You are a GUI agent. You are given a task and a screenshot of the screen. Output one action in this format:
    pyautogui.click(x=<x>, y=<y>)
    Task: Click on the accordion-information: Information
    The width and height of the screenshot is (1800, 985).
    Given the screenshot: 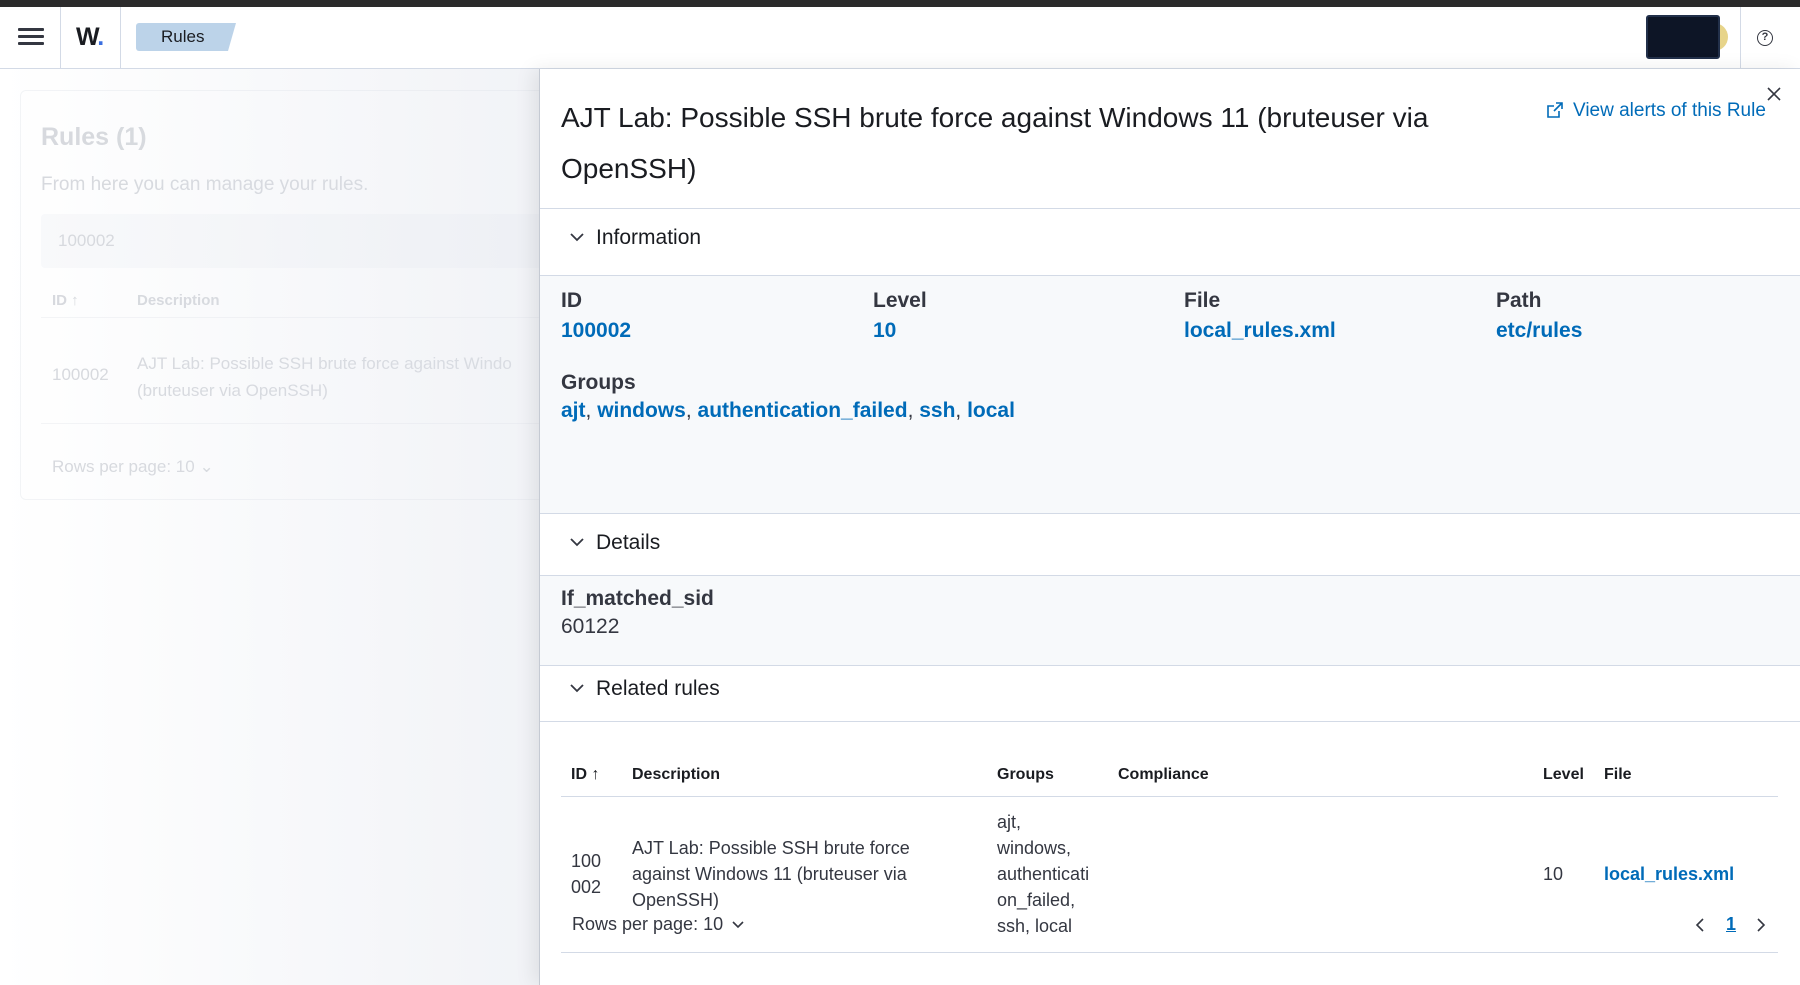 What is the action you would take?
    pyautogui.click(x=634, y=238)
    